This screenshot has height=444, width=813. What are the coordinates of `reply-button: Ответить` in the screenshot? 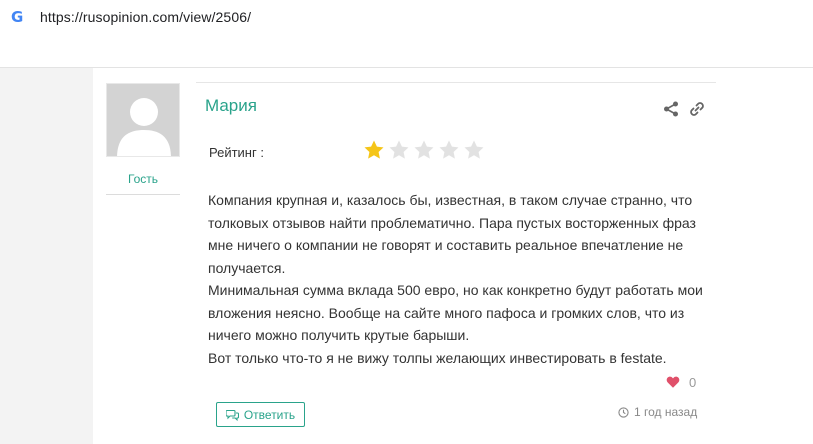 It's located at (260, 414).